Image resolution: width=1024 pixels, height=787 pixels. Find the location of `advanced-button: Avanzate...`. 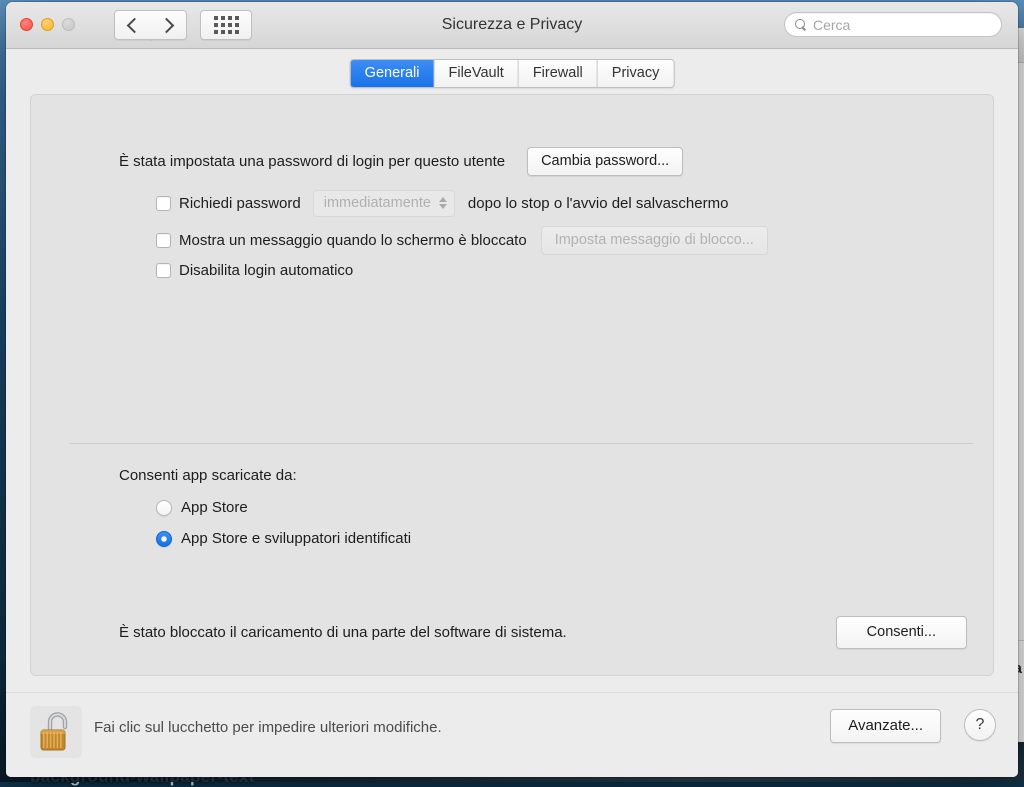

advanced-button: Avanzate... is located at coordinates (885, 726).